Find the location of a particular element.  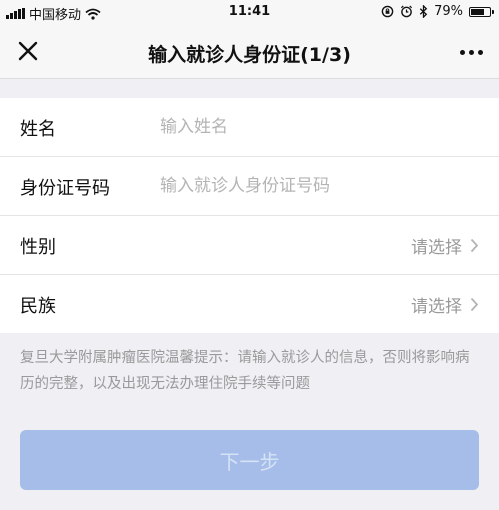

ethnicity-label: 民族 is located at coordinates (38, 306).